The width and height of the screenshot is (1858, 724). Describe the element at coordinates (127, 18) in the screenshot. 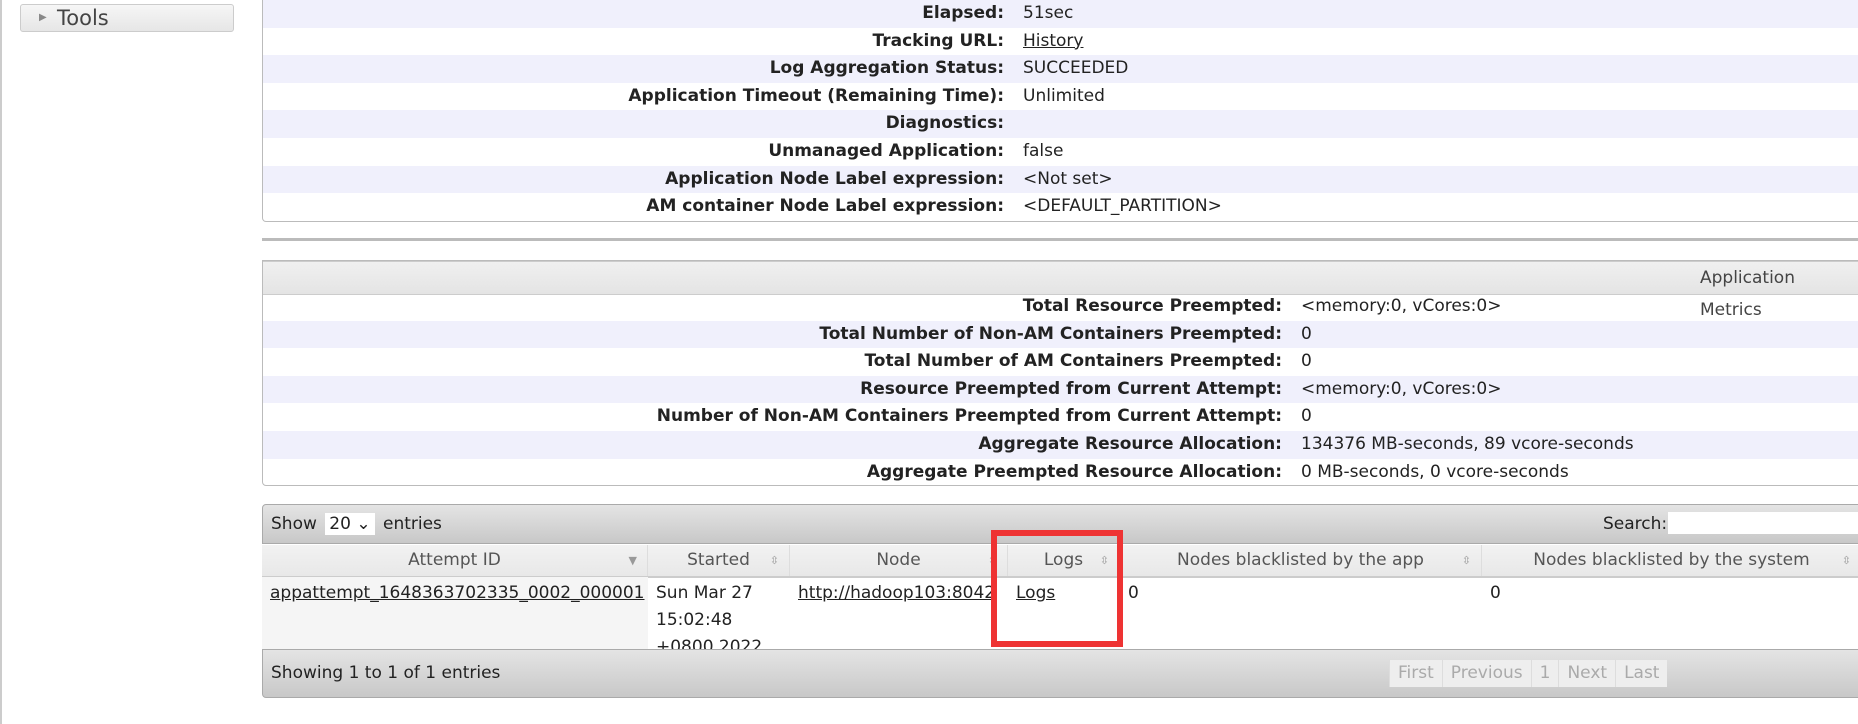

I see `sidebar-tools-toggle: ▶ Tools` at that location.